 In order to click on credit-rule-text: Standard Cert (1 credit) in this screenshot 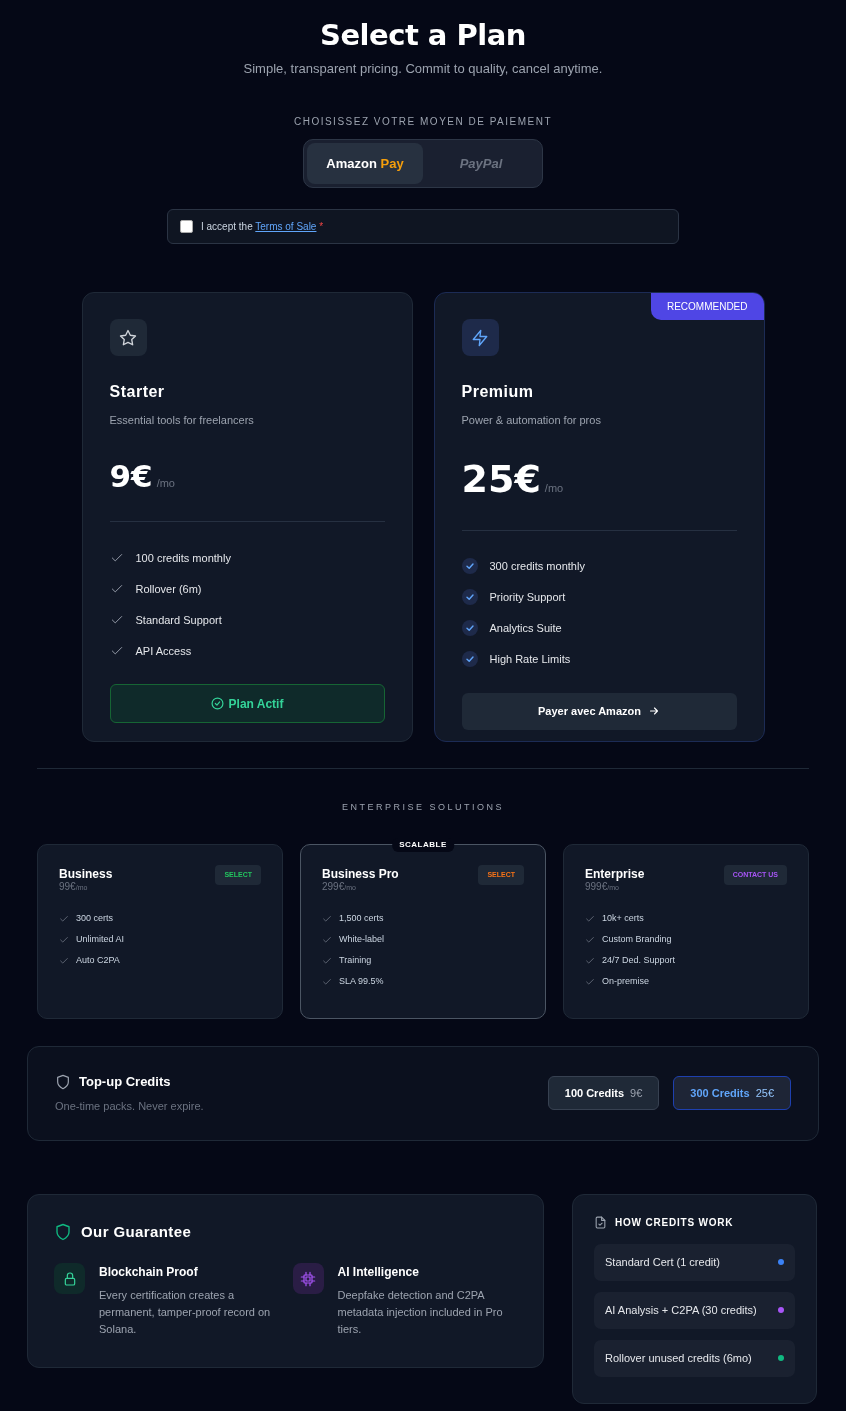, I will do `click(662, 1263)`.